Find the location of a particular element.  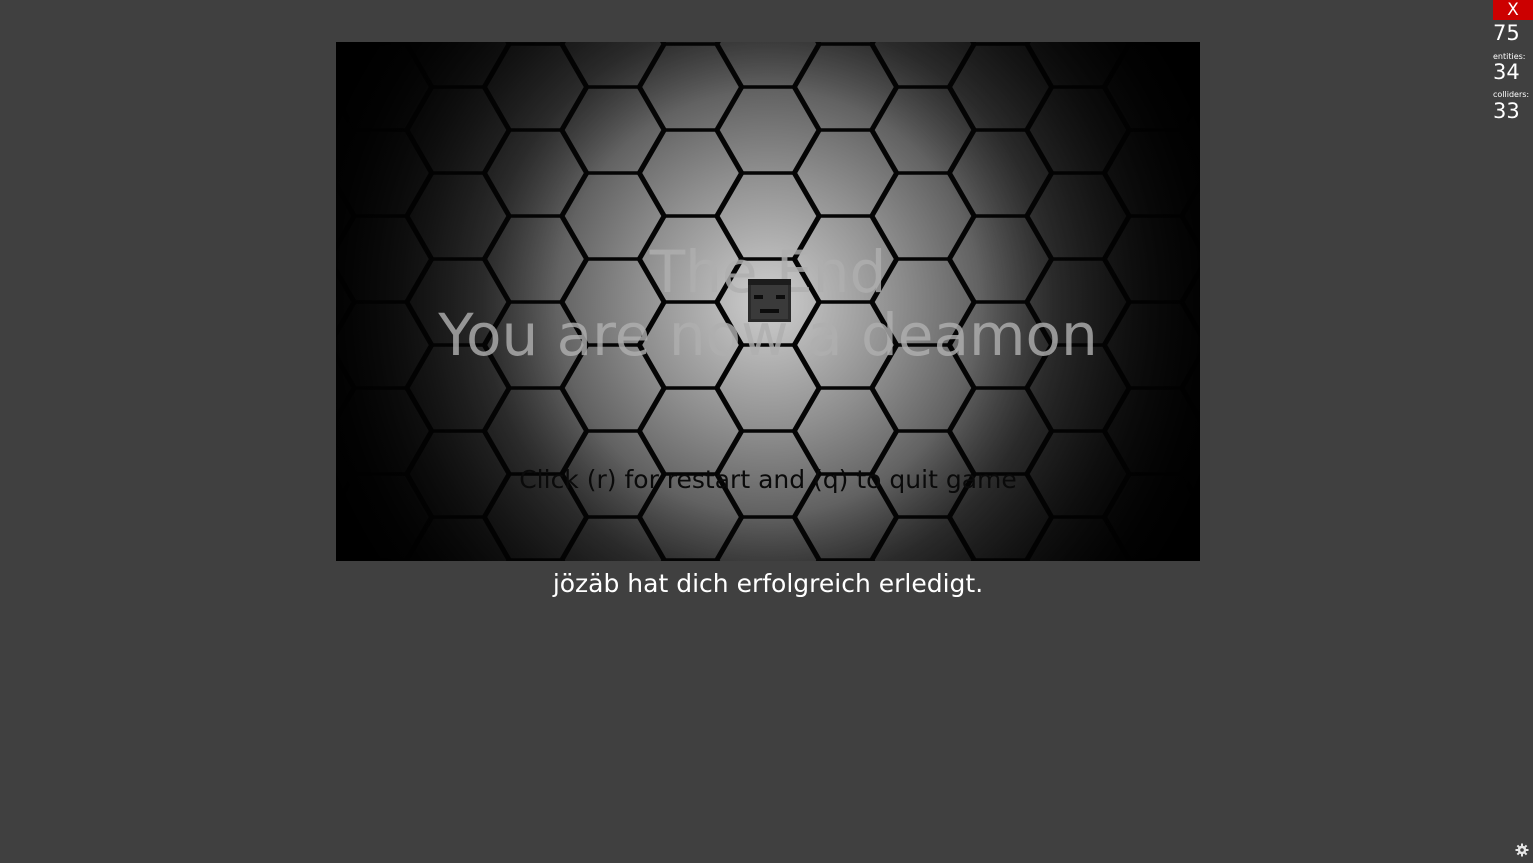

colliders-label: colliders: is located at coordinates (1511, 94).